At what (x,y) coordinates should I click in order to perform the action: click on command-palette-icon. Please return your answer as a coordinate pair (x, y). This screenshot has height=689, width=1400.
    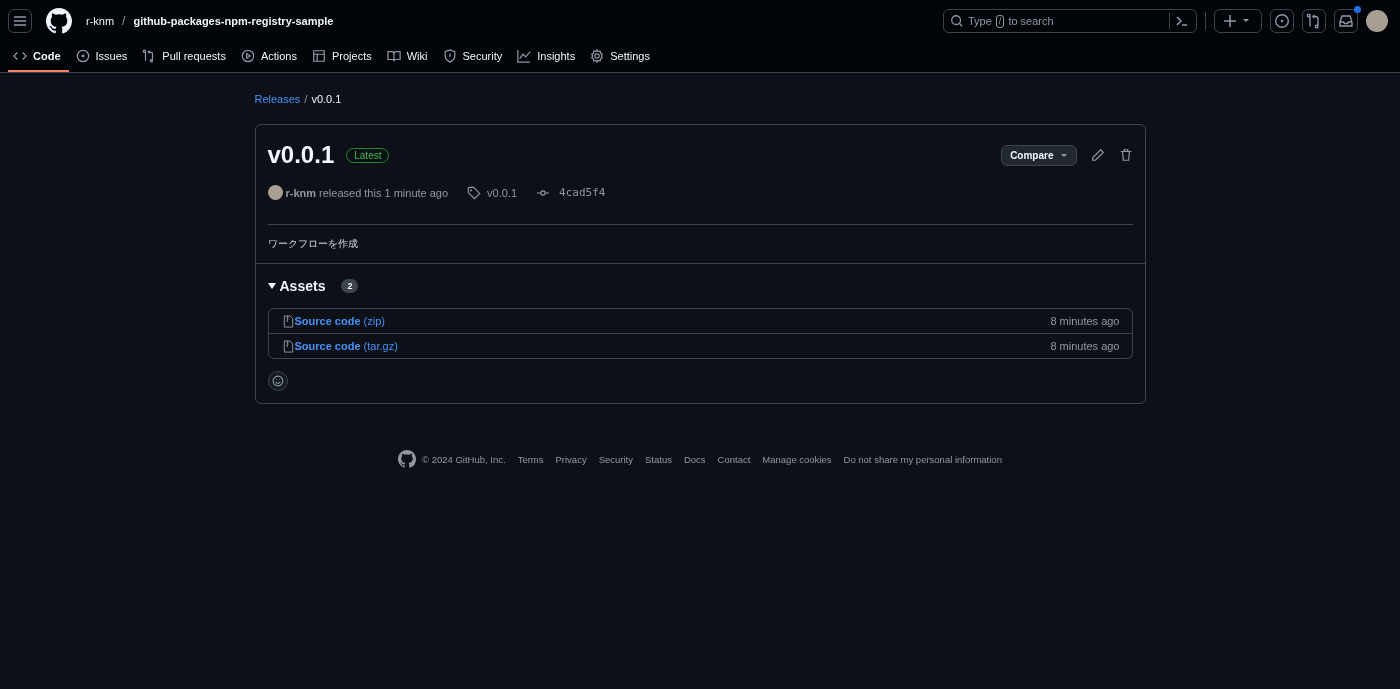
    Looking at the image, I should click on (1179, 21).